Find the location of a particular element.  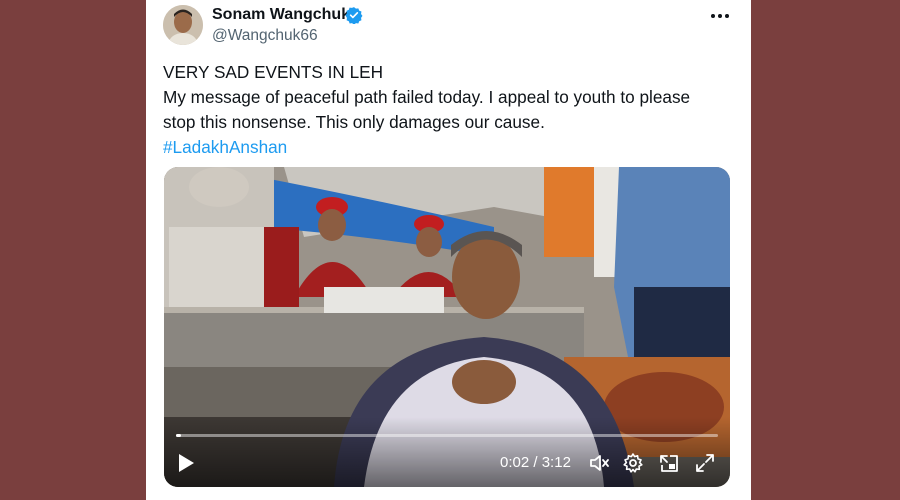

author-handle: @Wangchuk66 is located at coordinates (265, 36).